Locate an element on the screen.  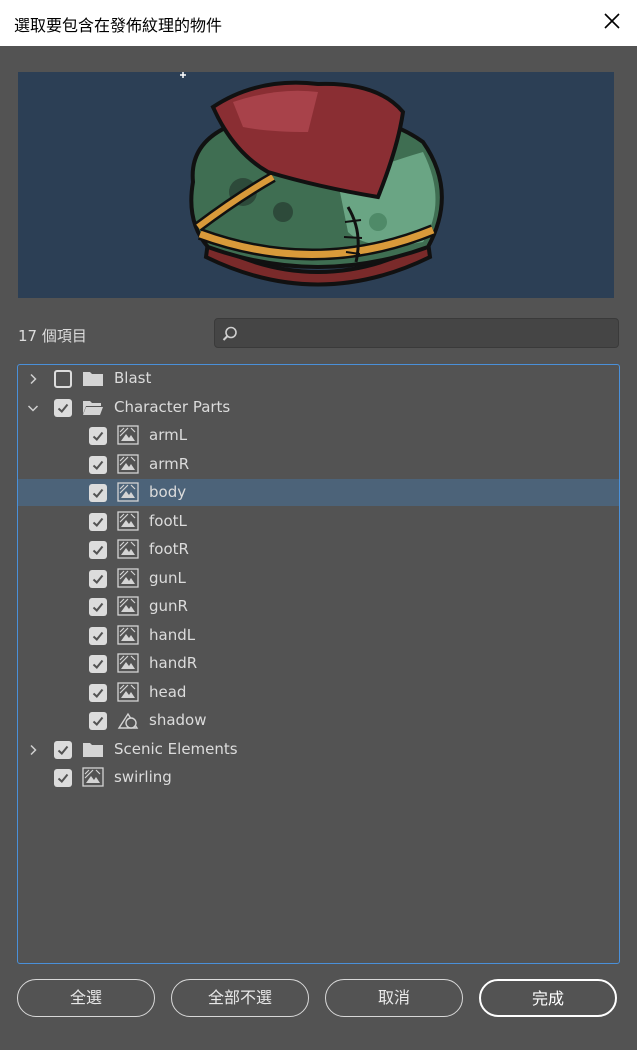
tree-row-label: armR is located at coordinates (169, 463).